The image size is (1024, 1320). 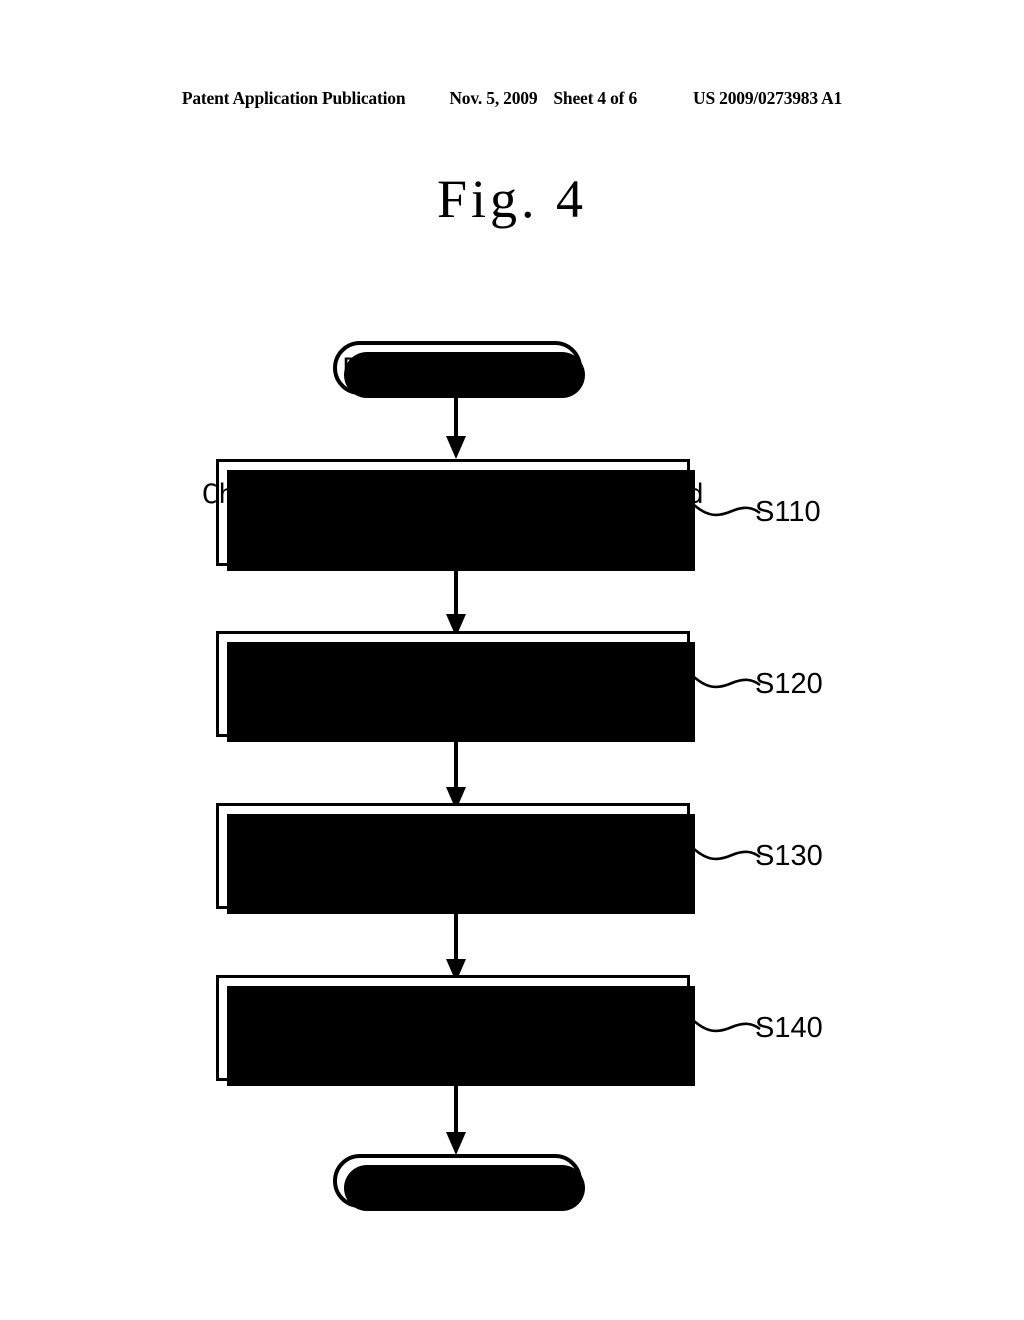 What do you see at coordinates (419, 668) in the screenshot?
I see `flow-node-s120-line1-subscript: SSL` at bounding box center [419, 668].